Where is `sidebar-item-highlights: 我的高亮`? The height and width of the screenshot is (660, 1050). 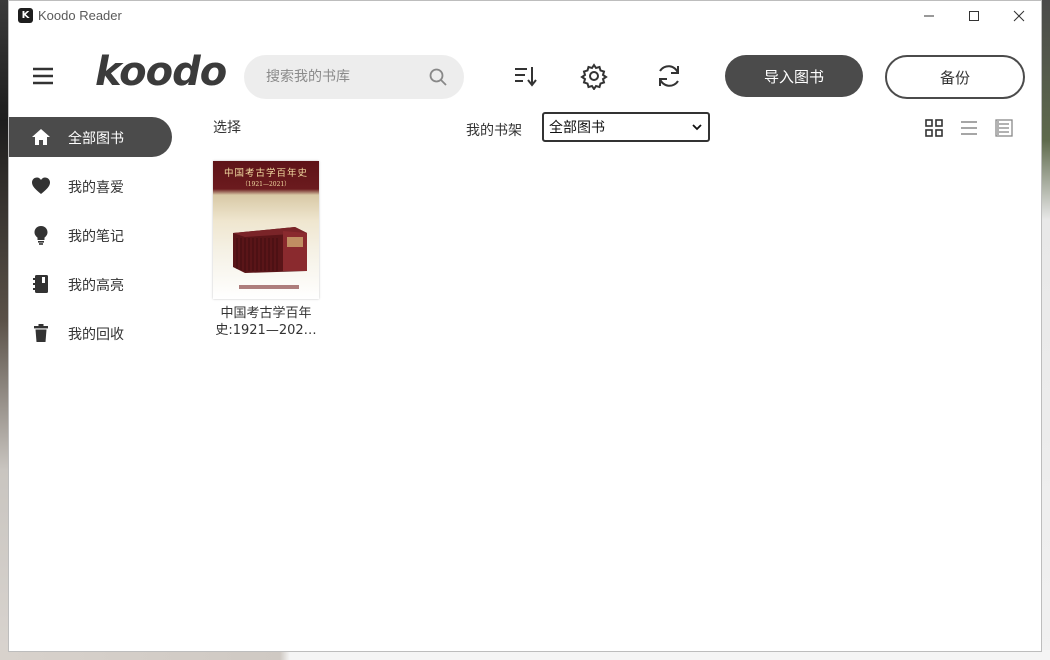
sidebar-item-highlights: 我的高亮 is located at coordinates (94, 284).